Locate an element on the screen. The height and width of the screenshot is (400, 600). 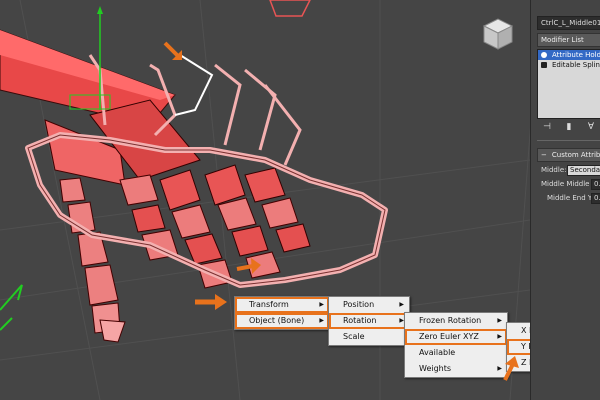
context-menu-level1: Transform ▶ Object (Bone) ▶ is located at coordinates (282, 313).